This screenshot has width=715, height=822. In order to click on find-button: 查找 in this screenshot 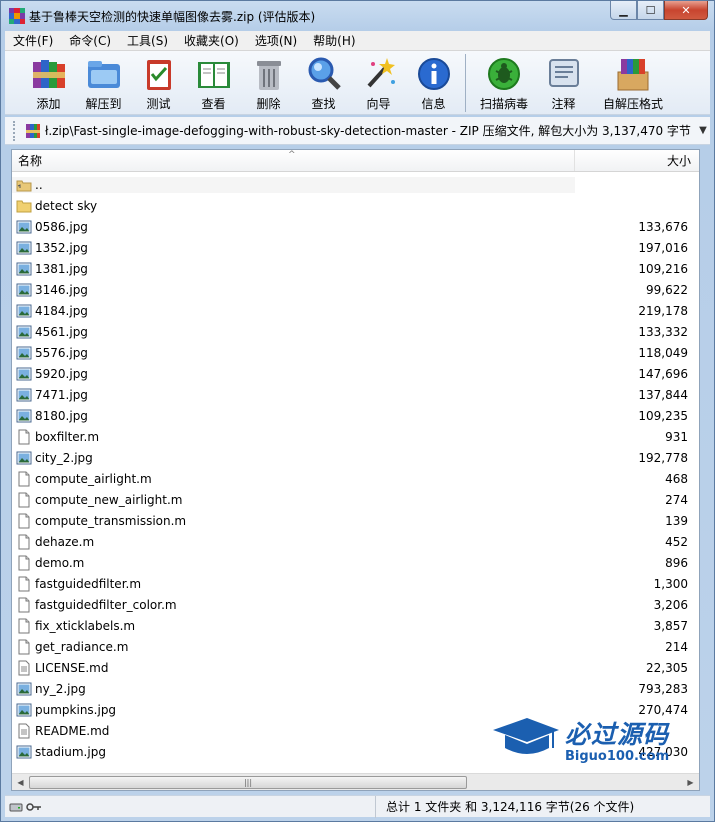, I will do `click(323, 82)`.